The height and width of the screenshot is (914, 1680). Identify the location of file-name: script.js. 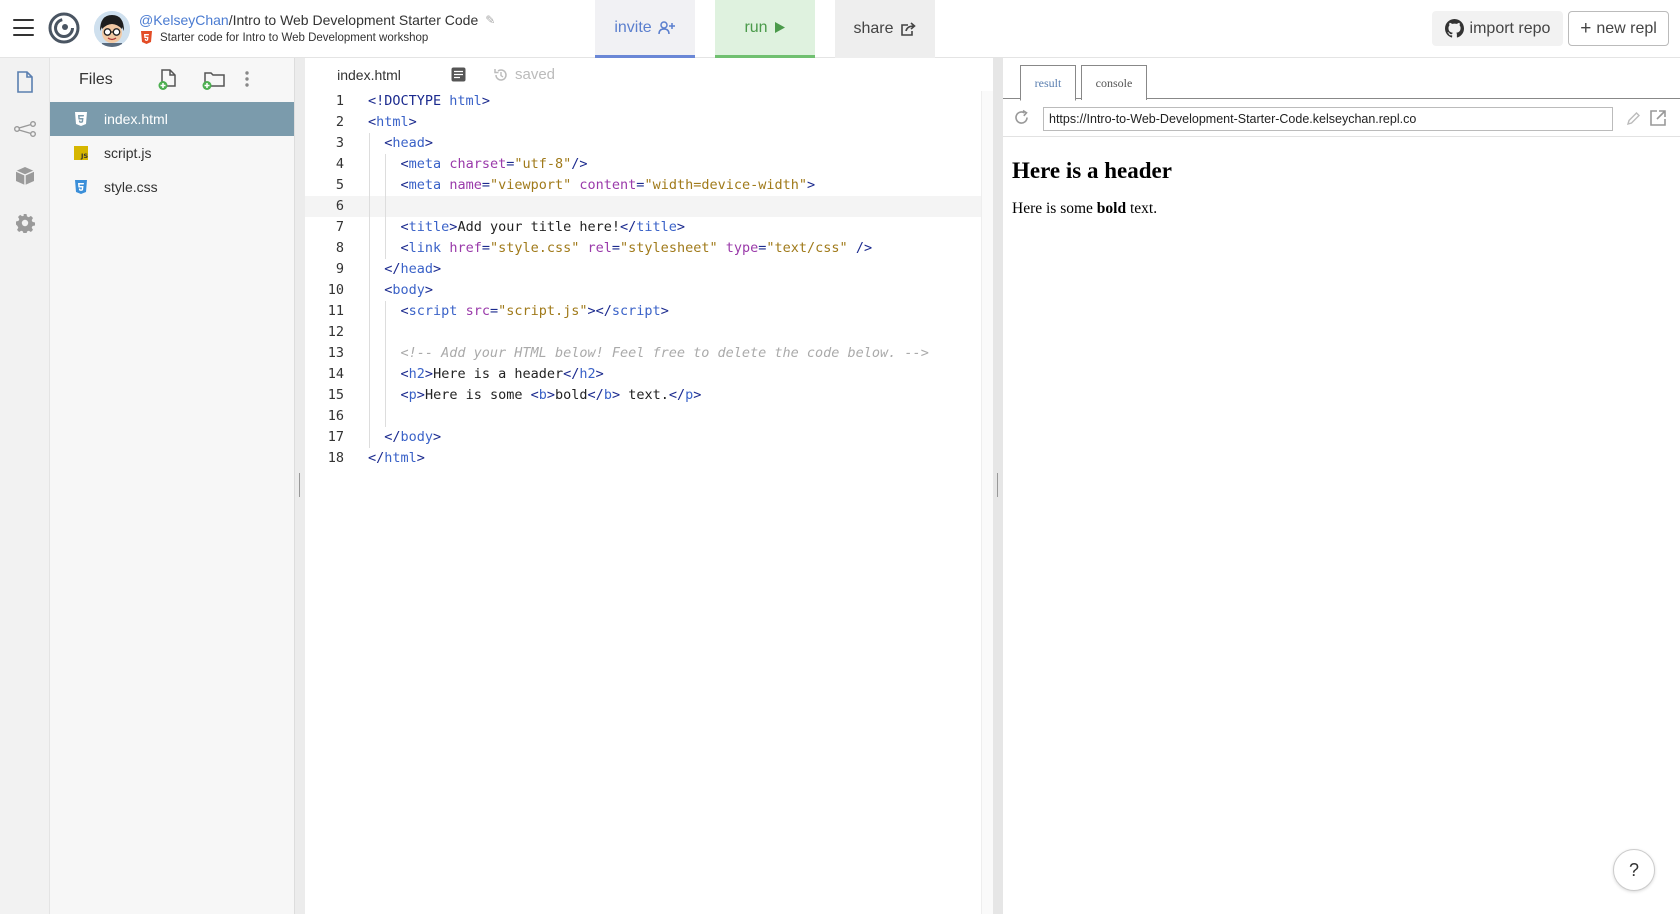
(128, 153).